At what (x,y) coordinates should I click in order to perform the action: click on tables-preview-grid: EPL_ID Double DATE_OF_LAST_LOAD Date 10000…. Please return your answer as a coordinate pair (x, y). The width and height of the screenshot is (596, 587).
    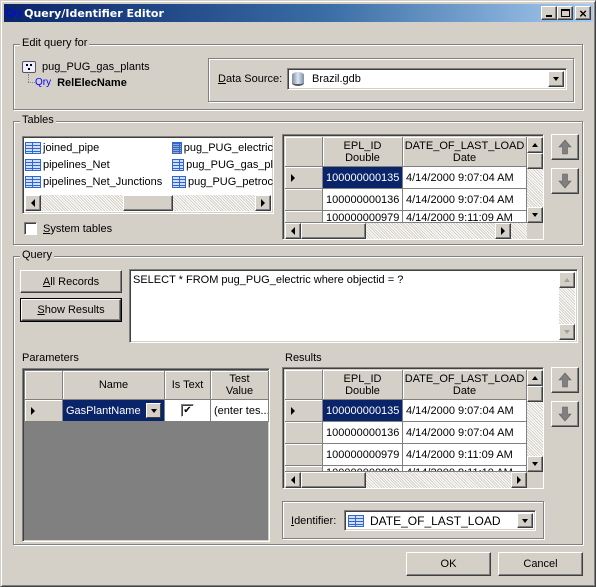
    Looking at the image, I should click on (413, 187).